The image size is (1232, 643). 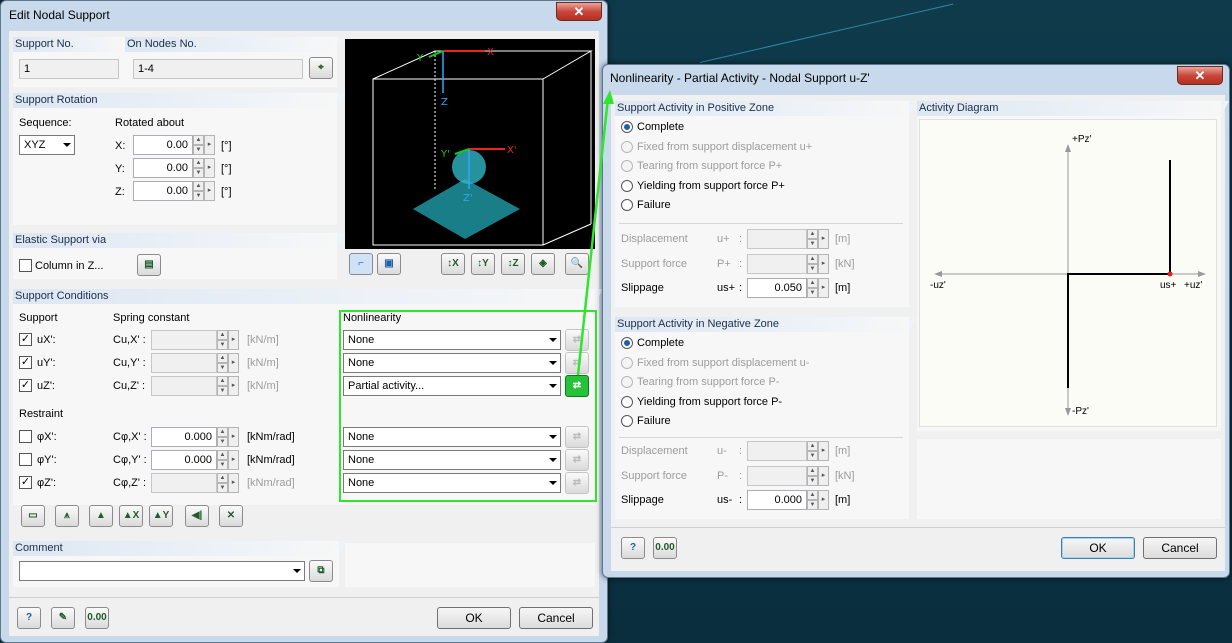 What do you see at coordinates (226, 192) in the screenshot?
I see `rot-unit: [°]` at bounding box center [226, 192].